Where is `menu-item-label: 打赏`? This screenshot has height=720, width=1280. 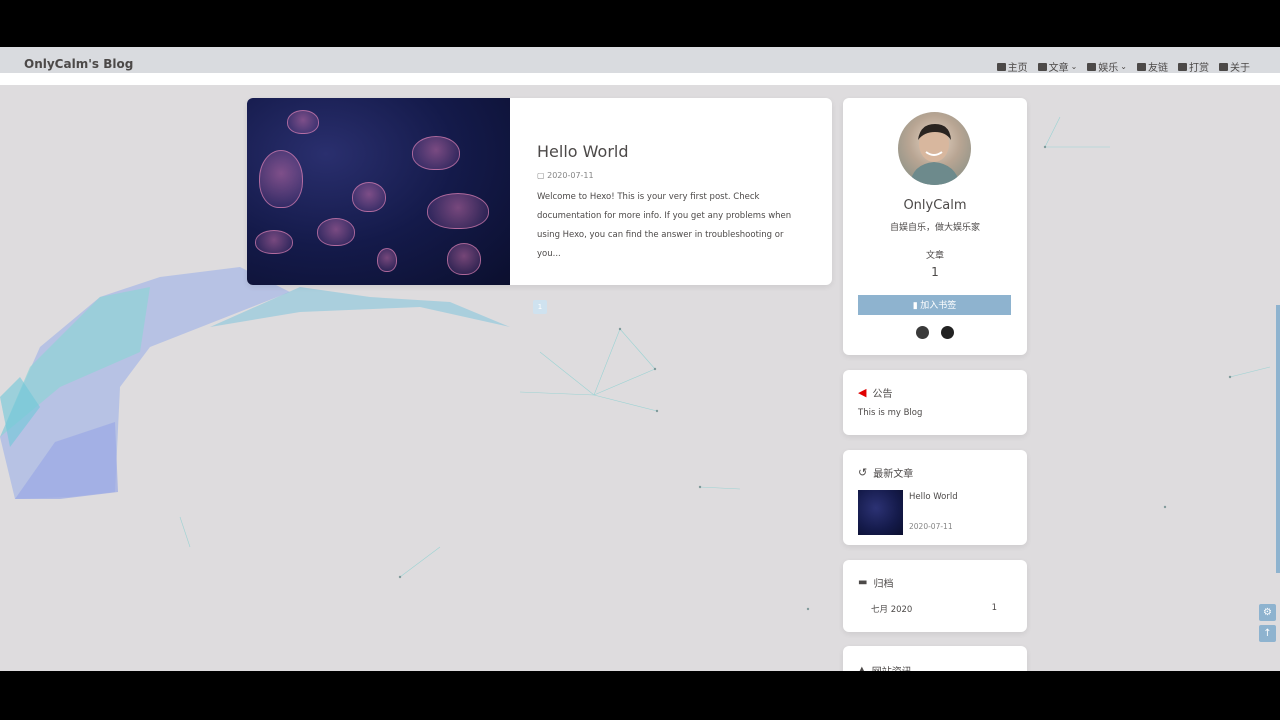
menu-item-label: 打赏 is located at coordinates (1199, 68).